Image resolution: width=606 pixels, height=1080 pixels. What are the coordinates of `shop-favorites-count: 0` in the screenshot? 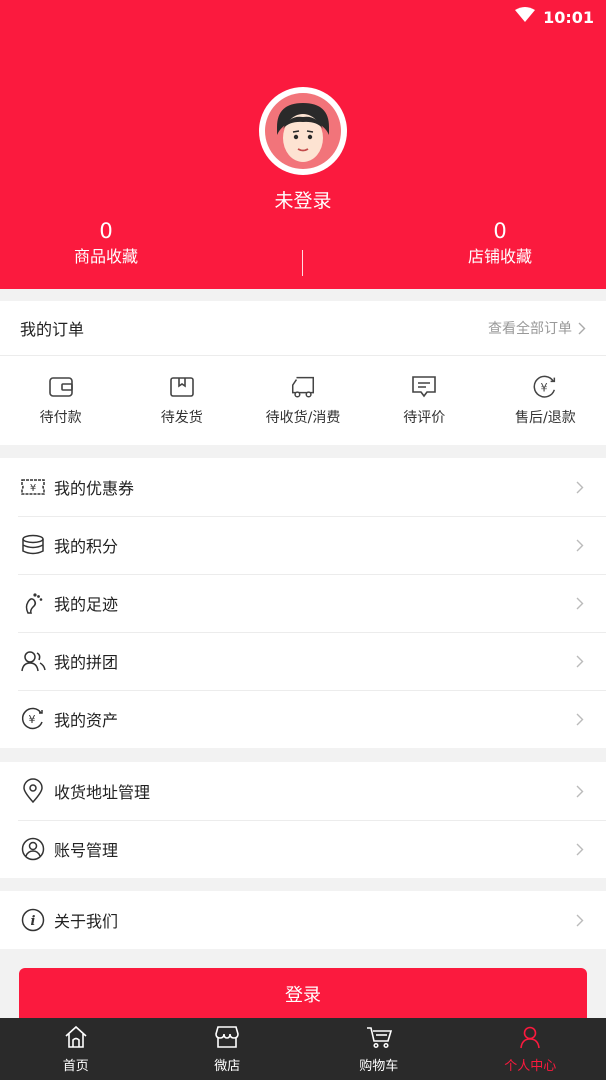 It's located at (500, 231).